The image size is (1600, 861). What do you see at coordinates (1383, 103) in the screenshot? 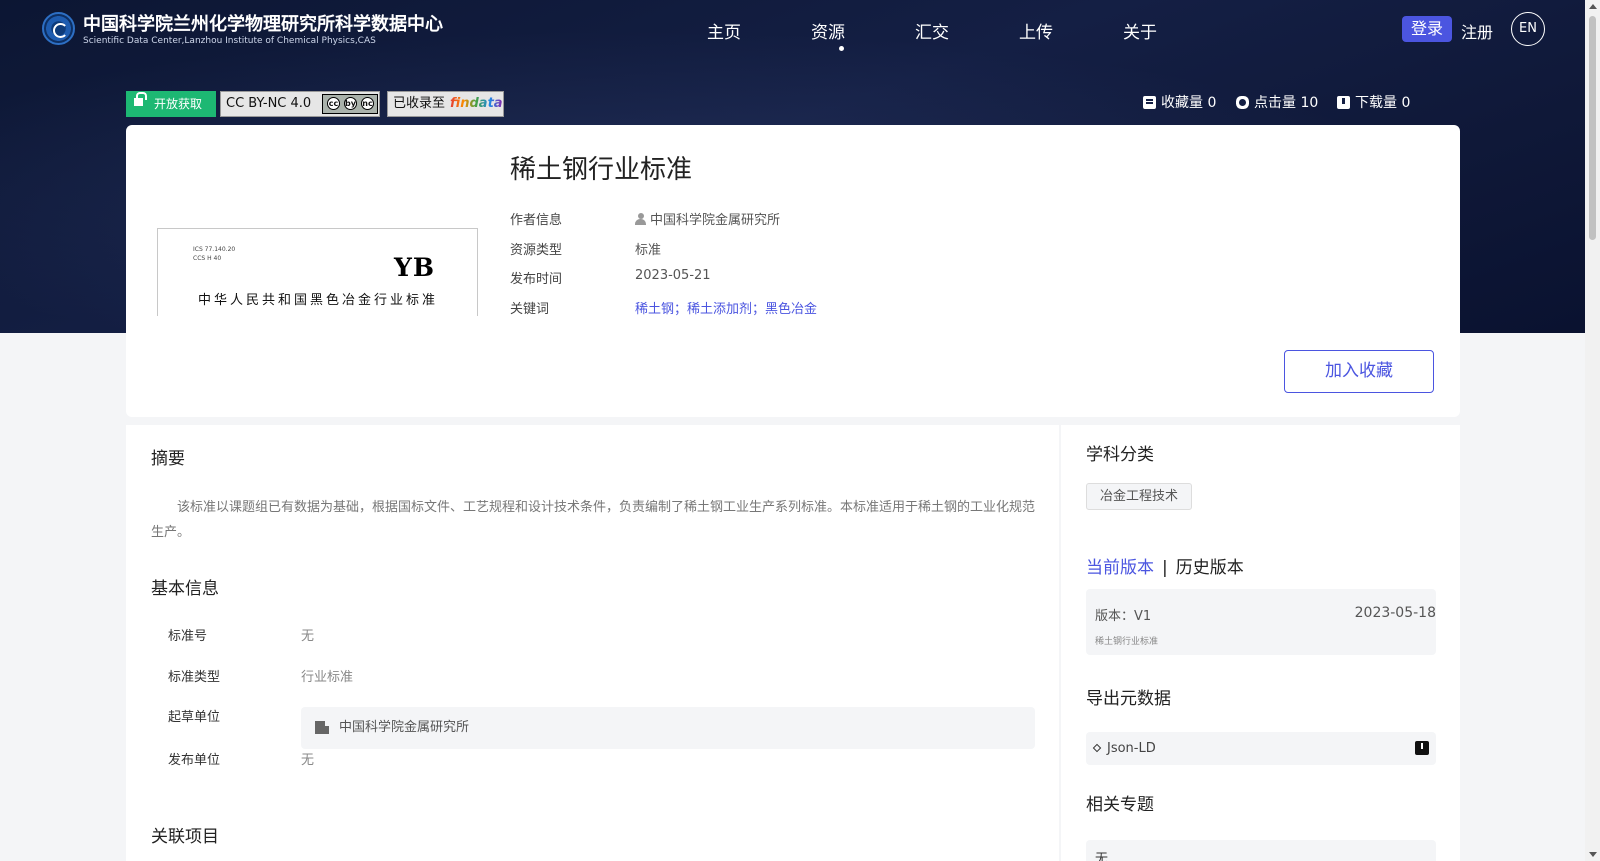
I see `downloads-label: 下载量 0` at bounding box center [1383, 103].